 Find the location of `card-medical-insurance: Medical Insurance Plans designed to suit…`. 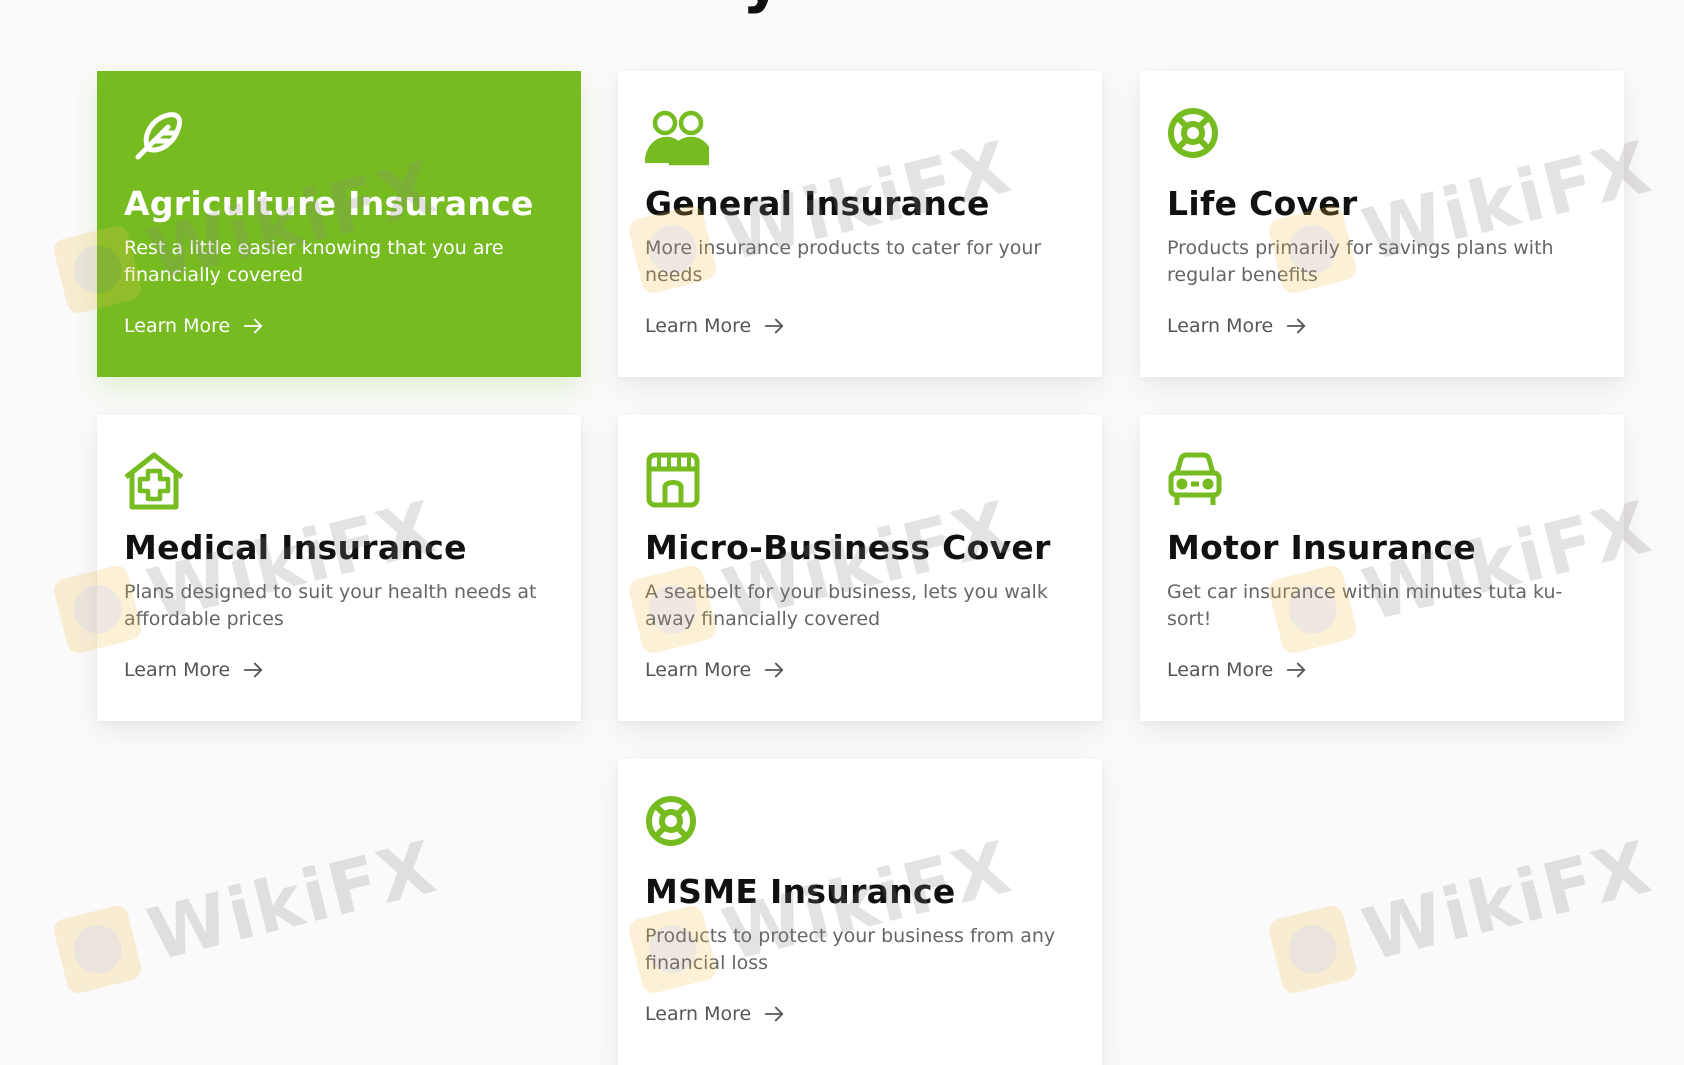

card-medical-insurance: Medical Insurance Plans designed to suit… is located at coordinates (339, 568).